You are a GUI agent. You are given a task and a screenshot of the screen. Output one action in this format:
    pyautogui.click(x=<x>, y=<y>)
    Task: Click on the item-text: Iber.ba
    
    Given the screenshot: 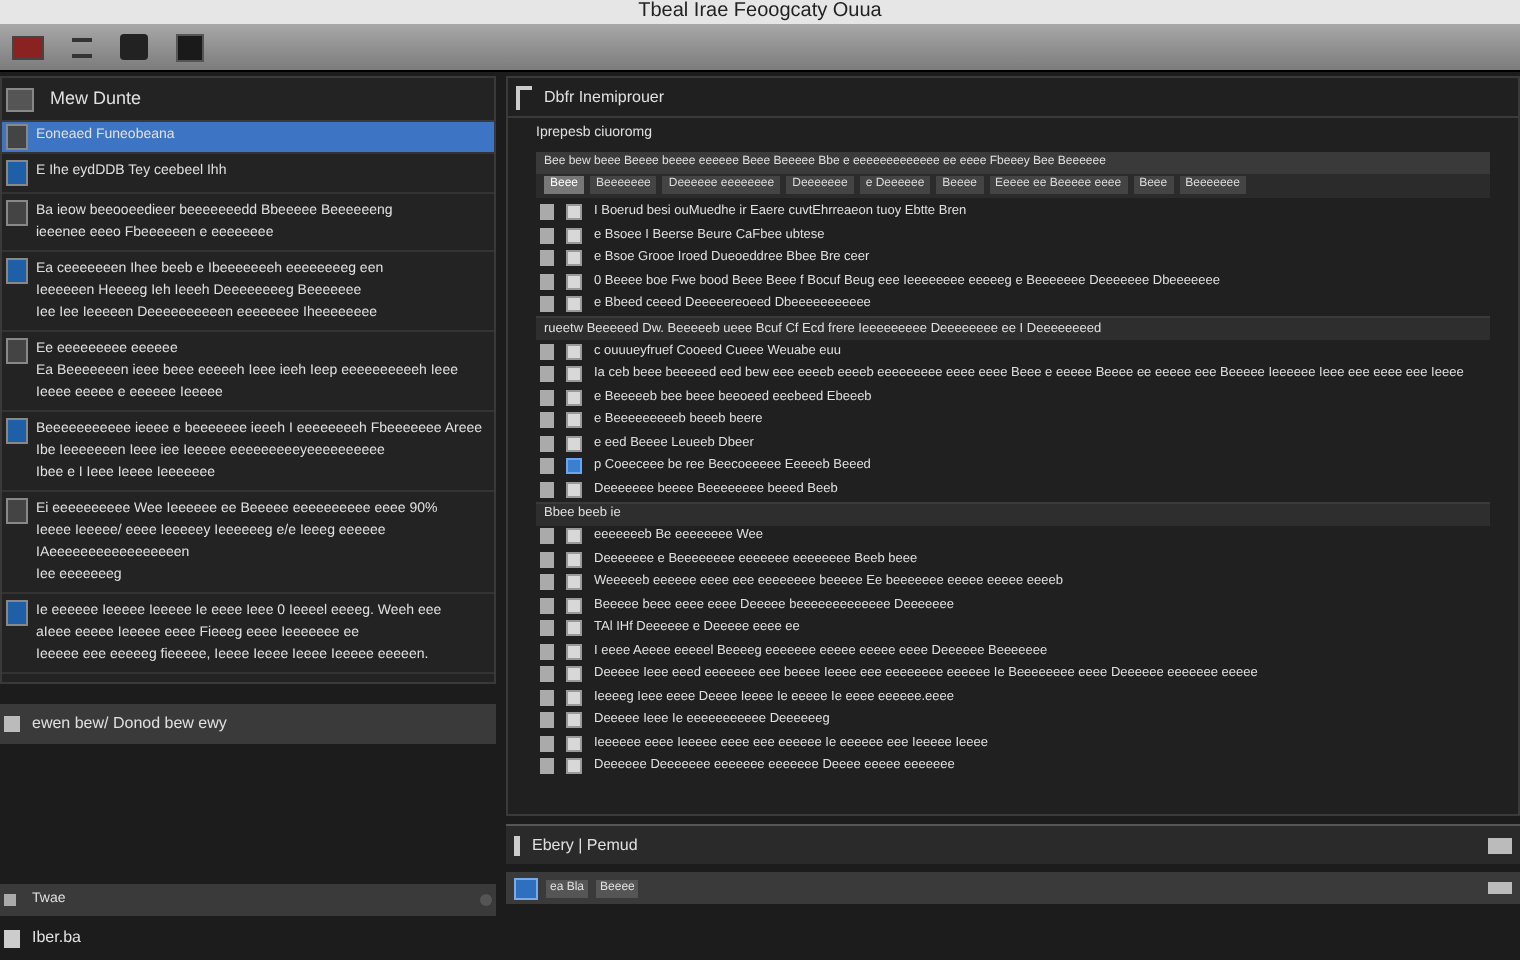 What is the action you would take?
    pyautogui.click(x=56, y=938)
    